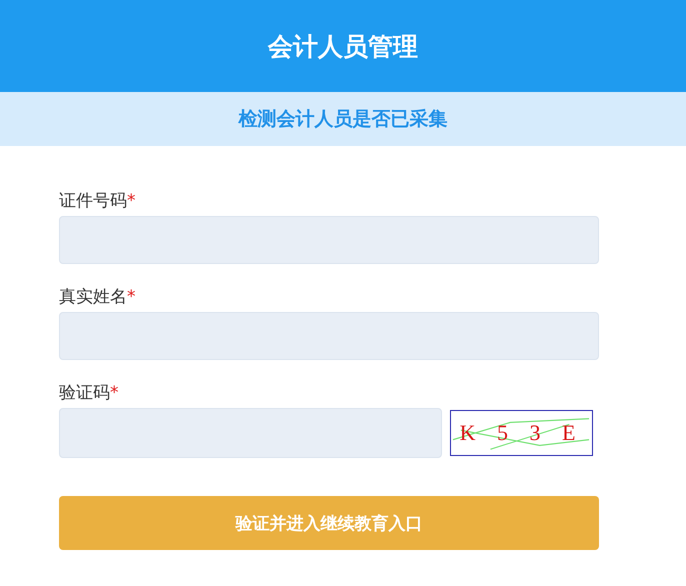  Describe the element at coordinates (343, 119) in the screenshot. I see `section-title: 检测会计人员是否已采集` at that location.